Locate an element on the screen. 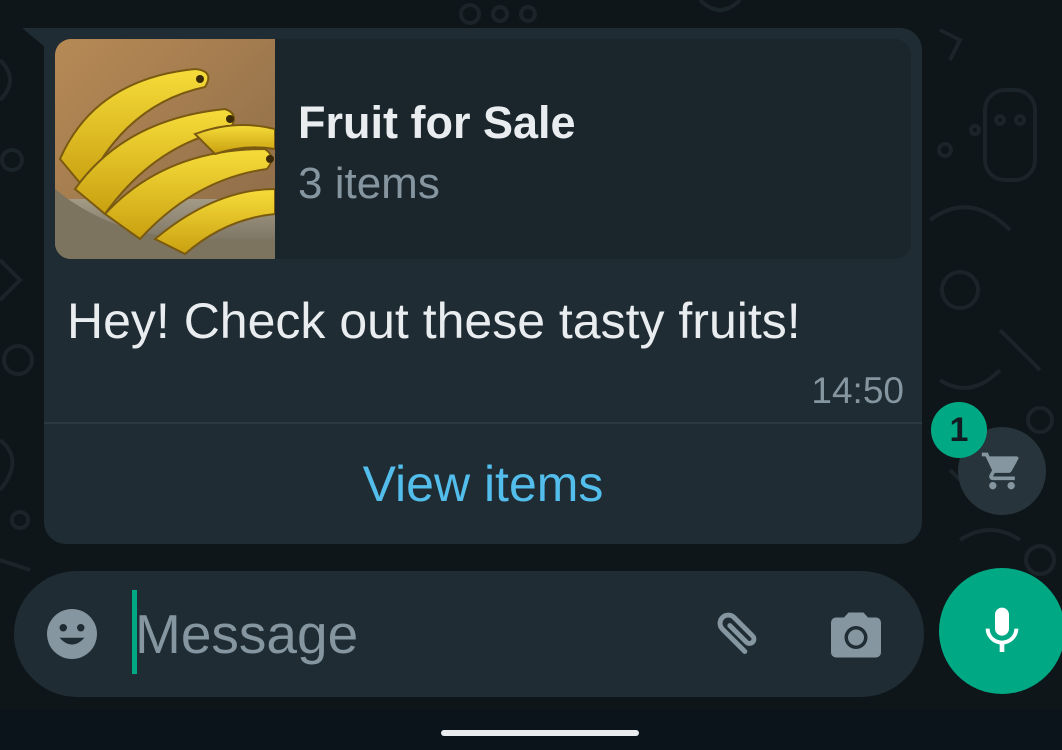 This screenshot has width=1062, height=750. bananas-photo is located at coordinates (165, 149).